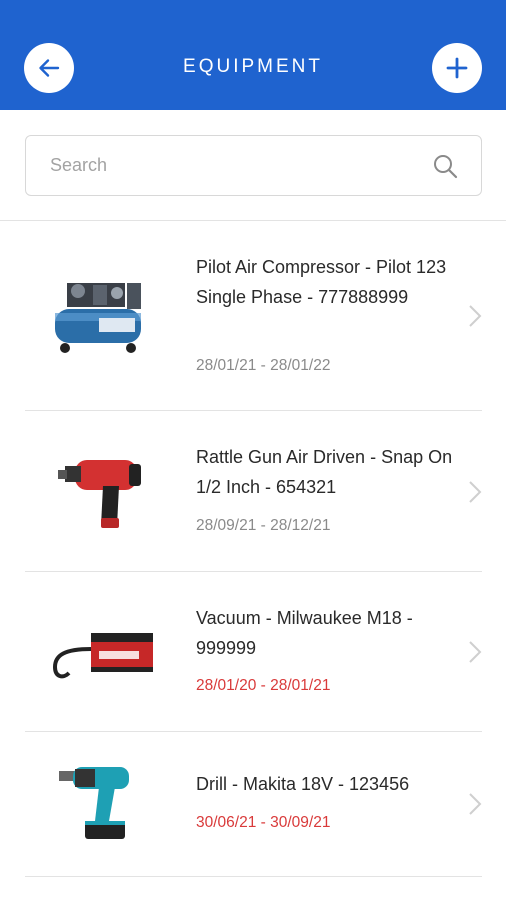 Image resolution: width=506 pixels, height=900 pixels. Describe the element at coordinates (303, 784) in the screenshot. I see `item-name: Drill - Makita 18V - 123456` at that location.